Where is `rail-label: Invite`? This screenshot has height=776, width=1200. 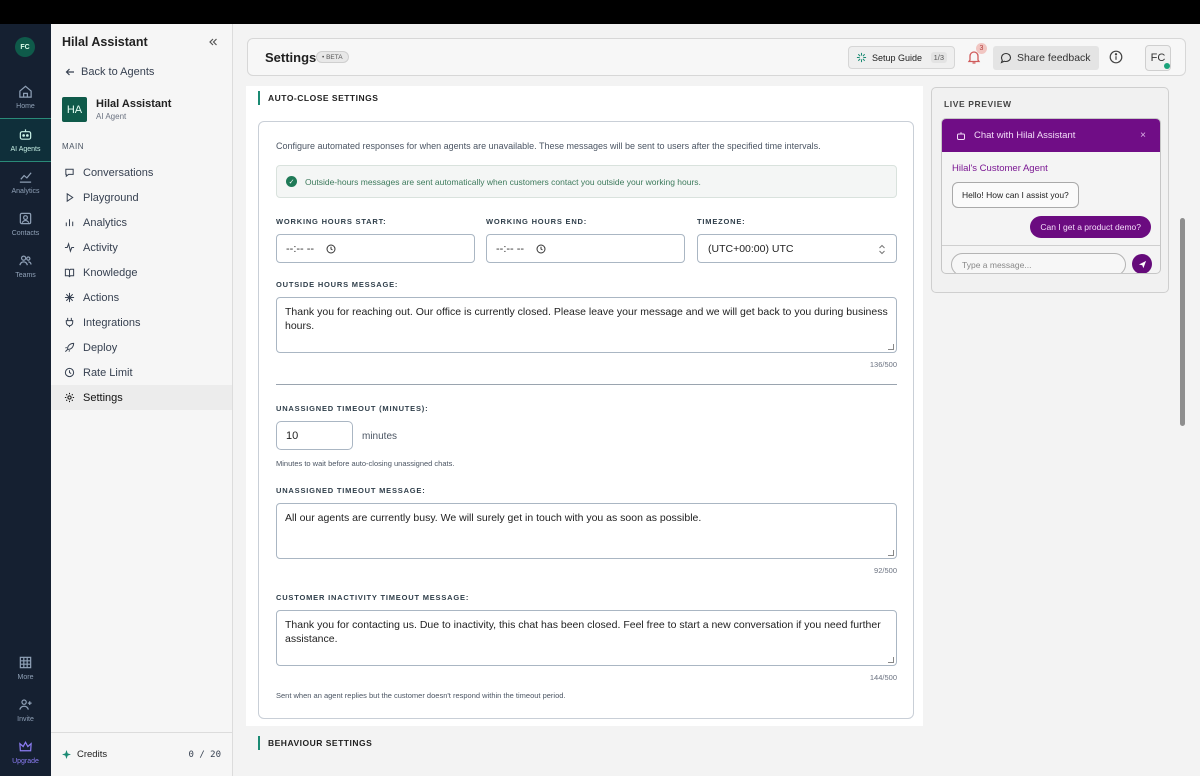
rail-label: Invite is located at coordinates (25, 719).